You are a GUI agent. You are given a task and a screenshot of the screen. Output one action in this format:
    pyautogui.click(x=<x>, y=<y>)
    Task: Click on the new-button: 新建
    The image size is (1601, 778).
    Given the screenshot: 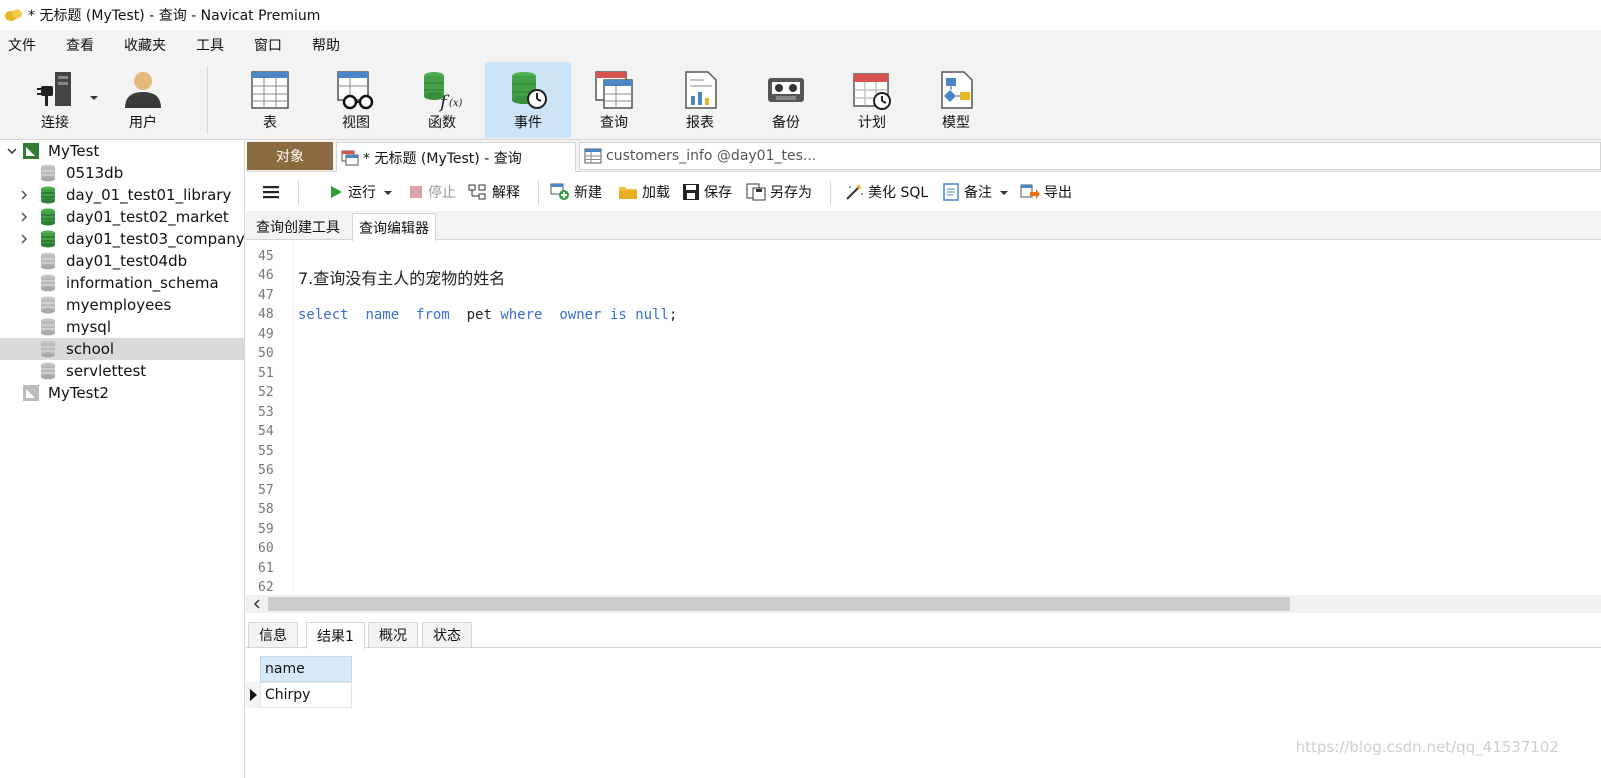 What is the action you would take?
    pyautogui.click(x=576, y=192)
    